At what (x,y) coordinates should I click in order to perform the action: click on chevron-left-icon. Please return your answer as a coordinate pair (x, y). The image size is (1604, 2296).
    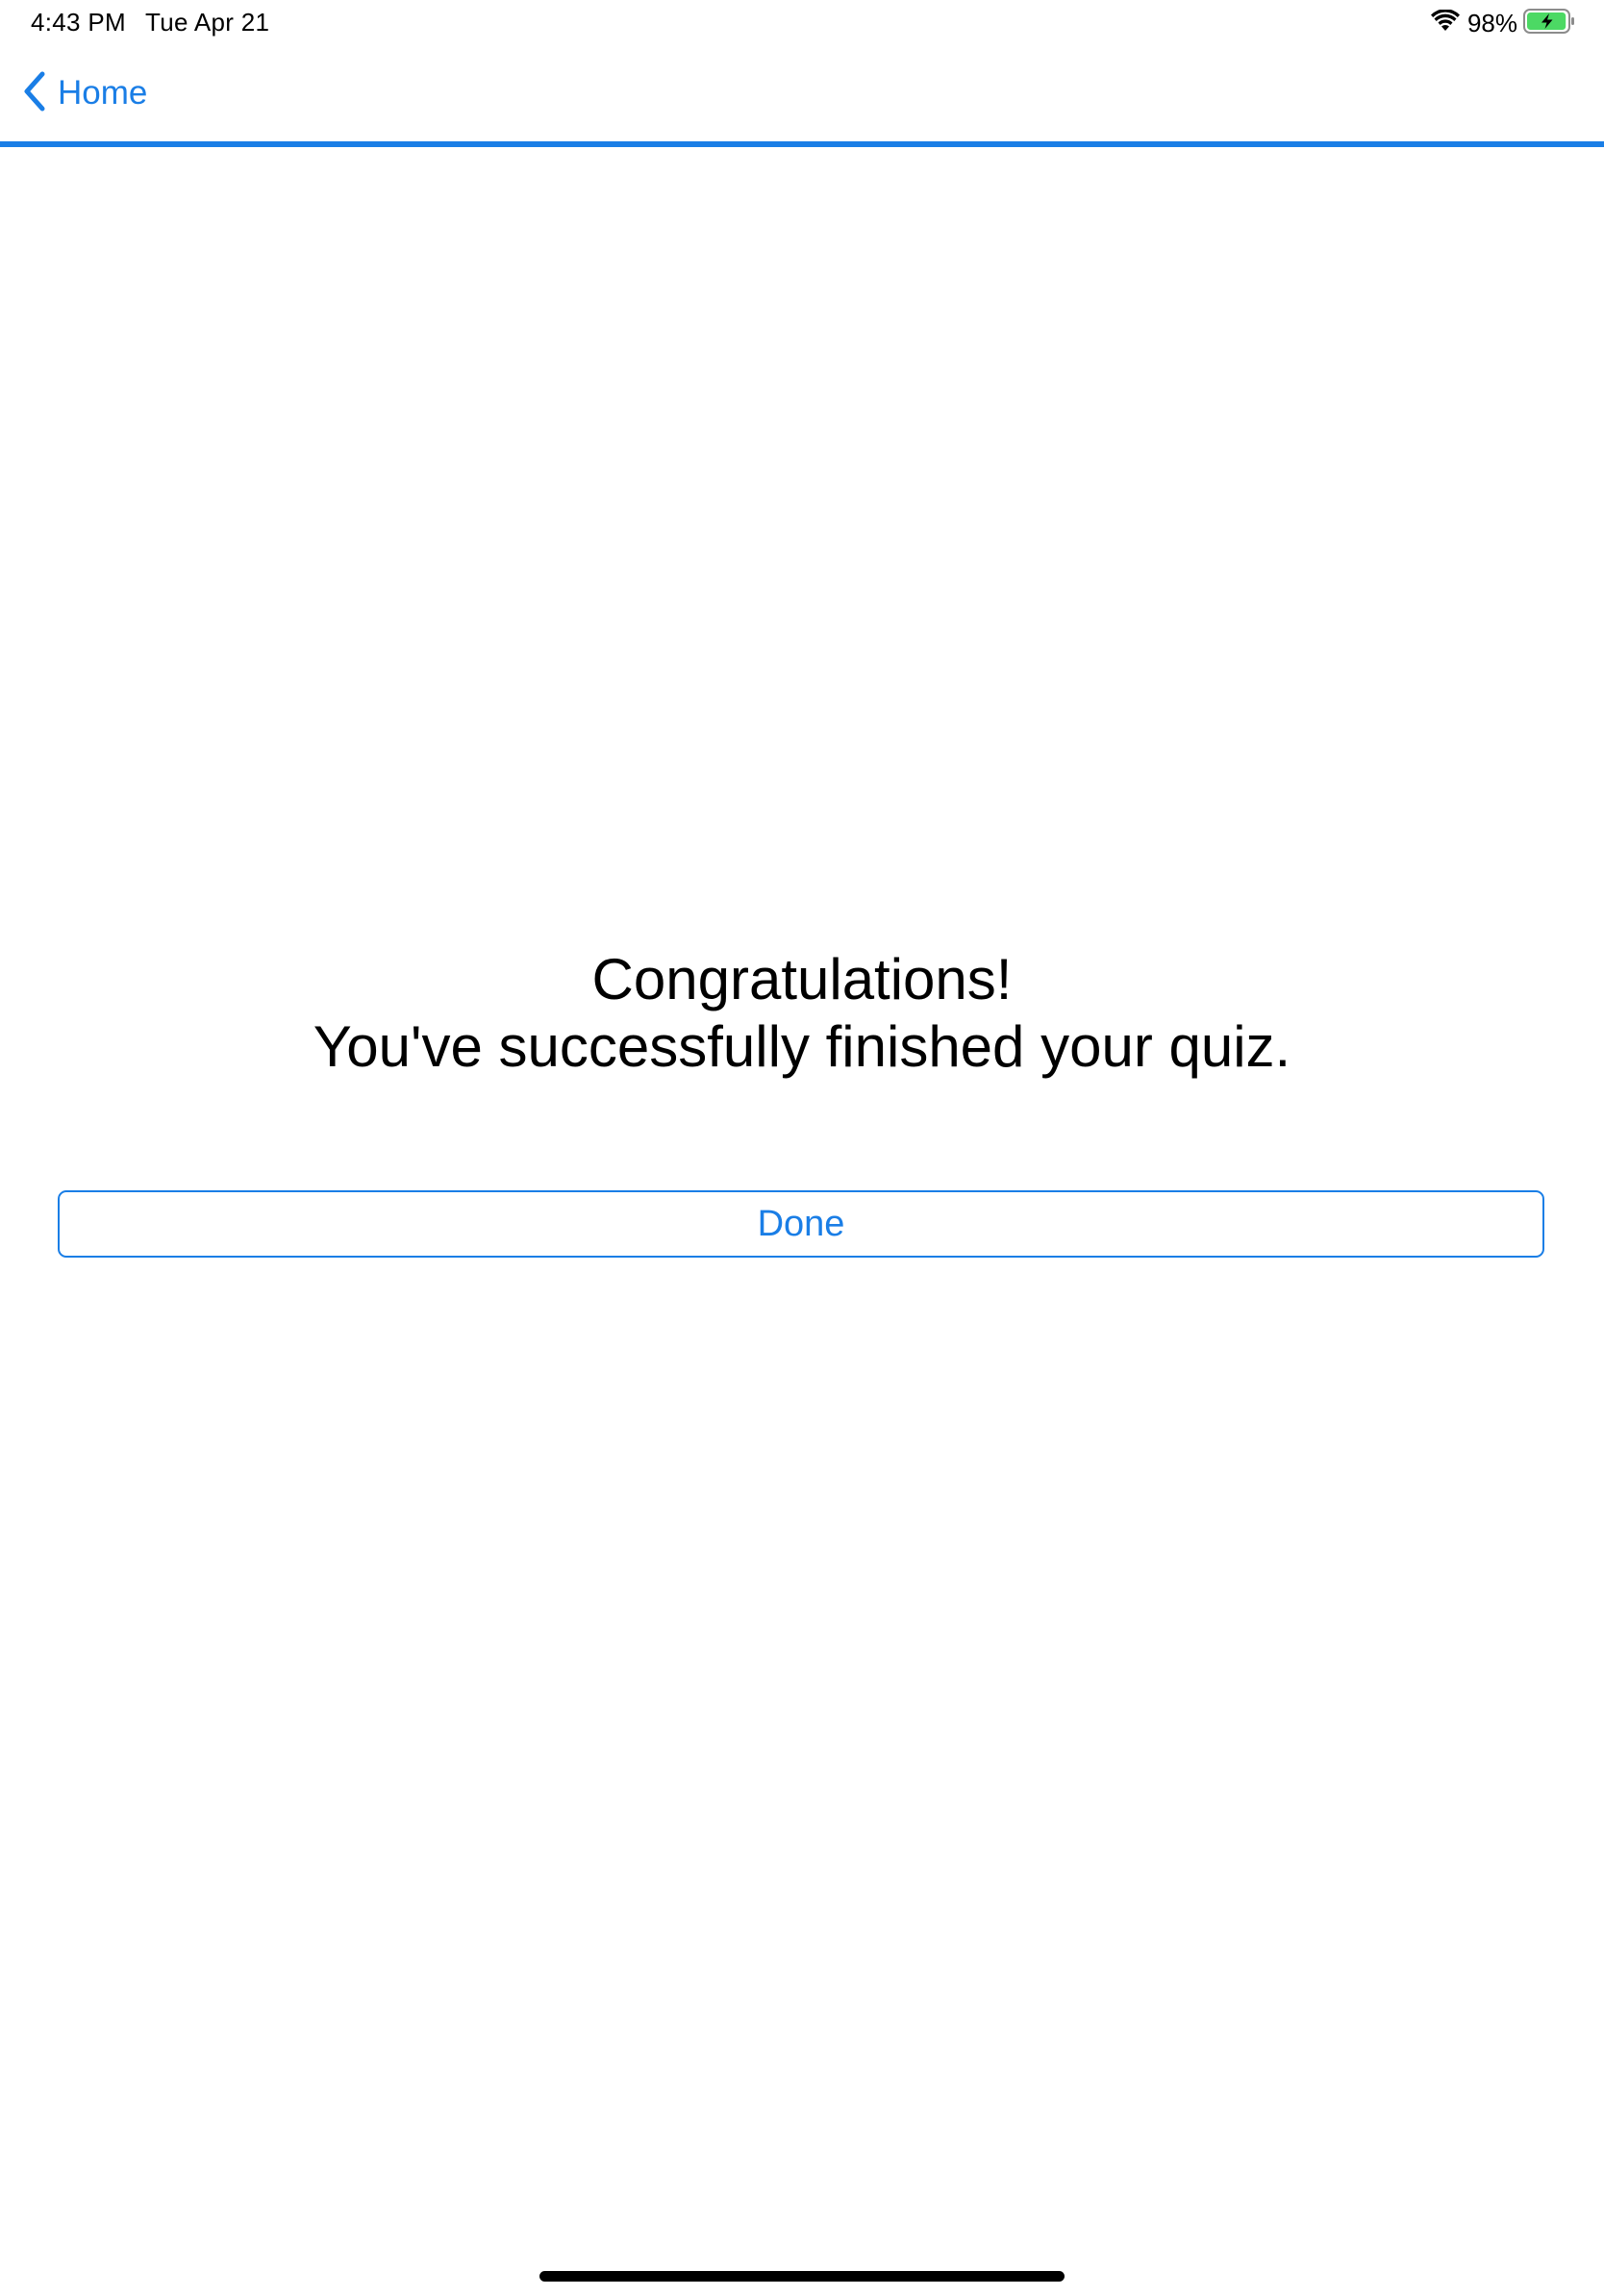
    Looking at the image, I should click on (39, 93).